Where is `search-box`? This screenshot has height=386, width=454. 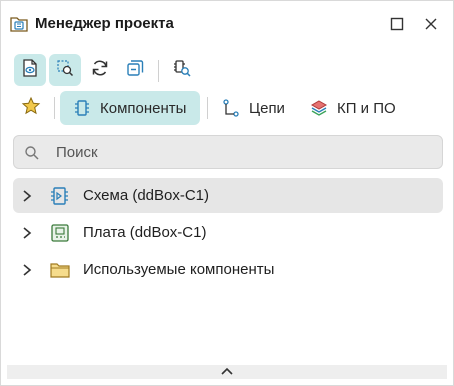
search-box is located at coordinates (228, 152).